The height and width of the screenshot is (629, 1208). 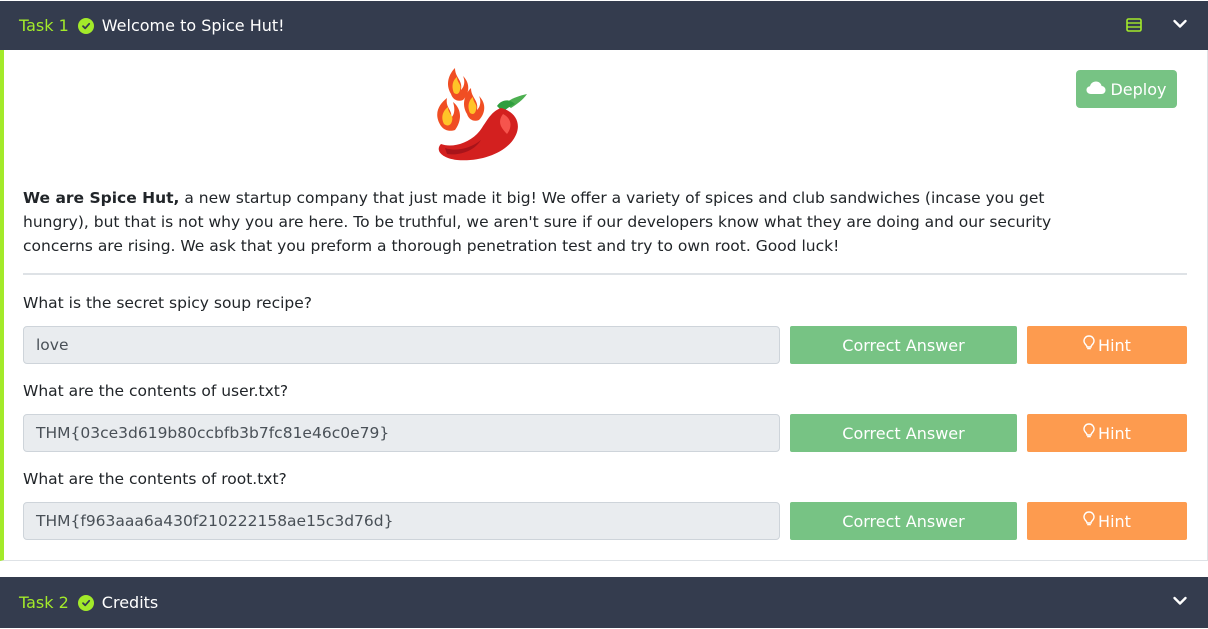 I want to click on chili-pepper-image, so click(x=482, y=121).